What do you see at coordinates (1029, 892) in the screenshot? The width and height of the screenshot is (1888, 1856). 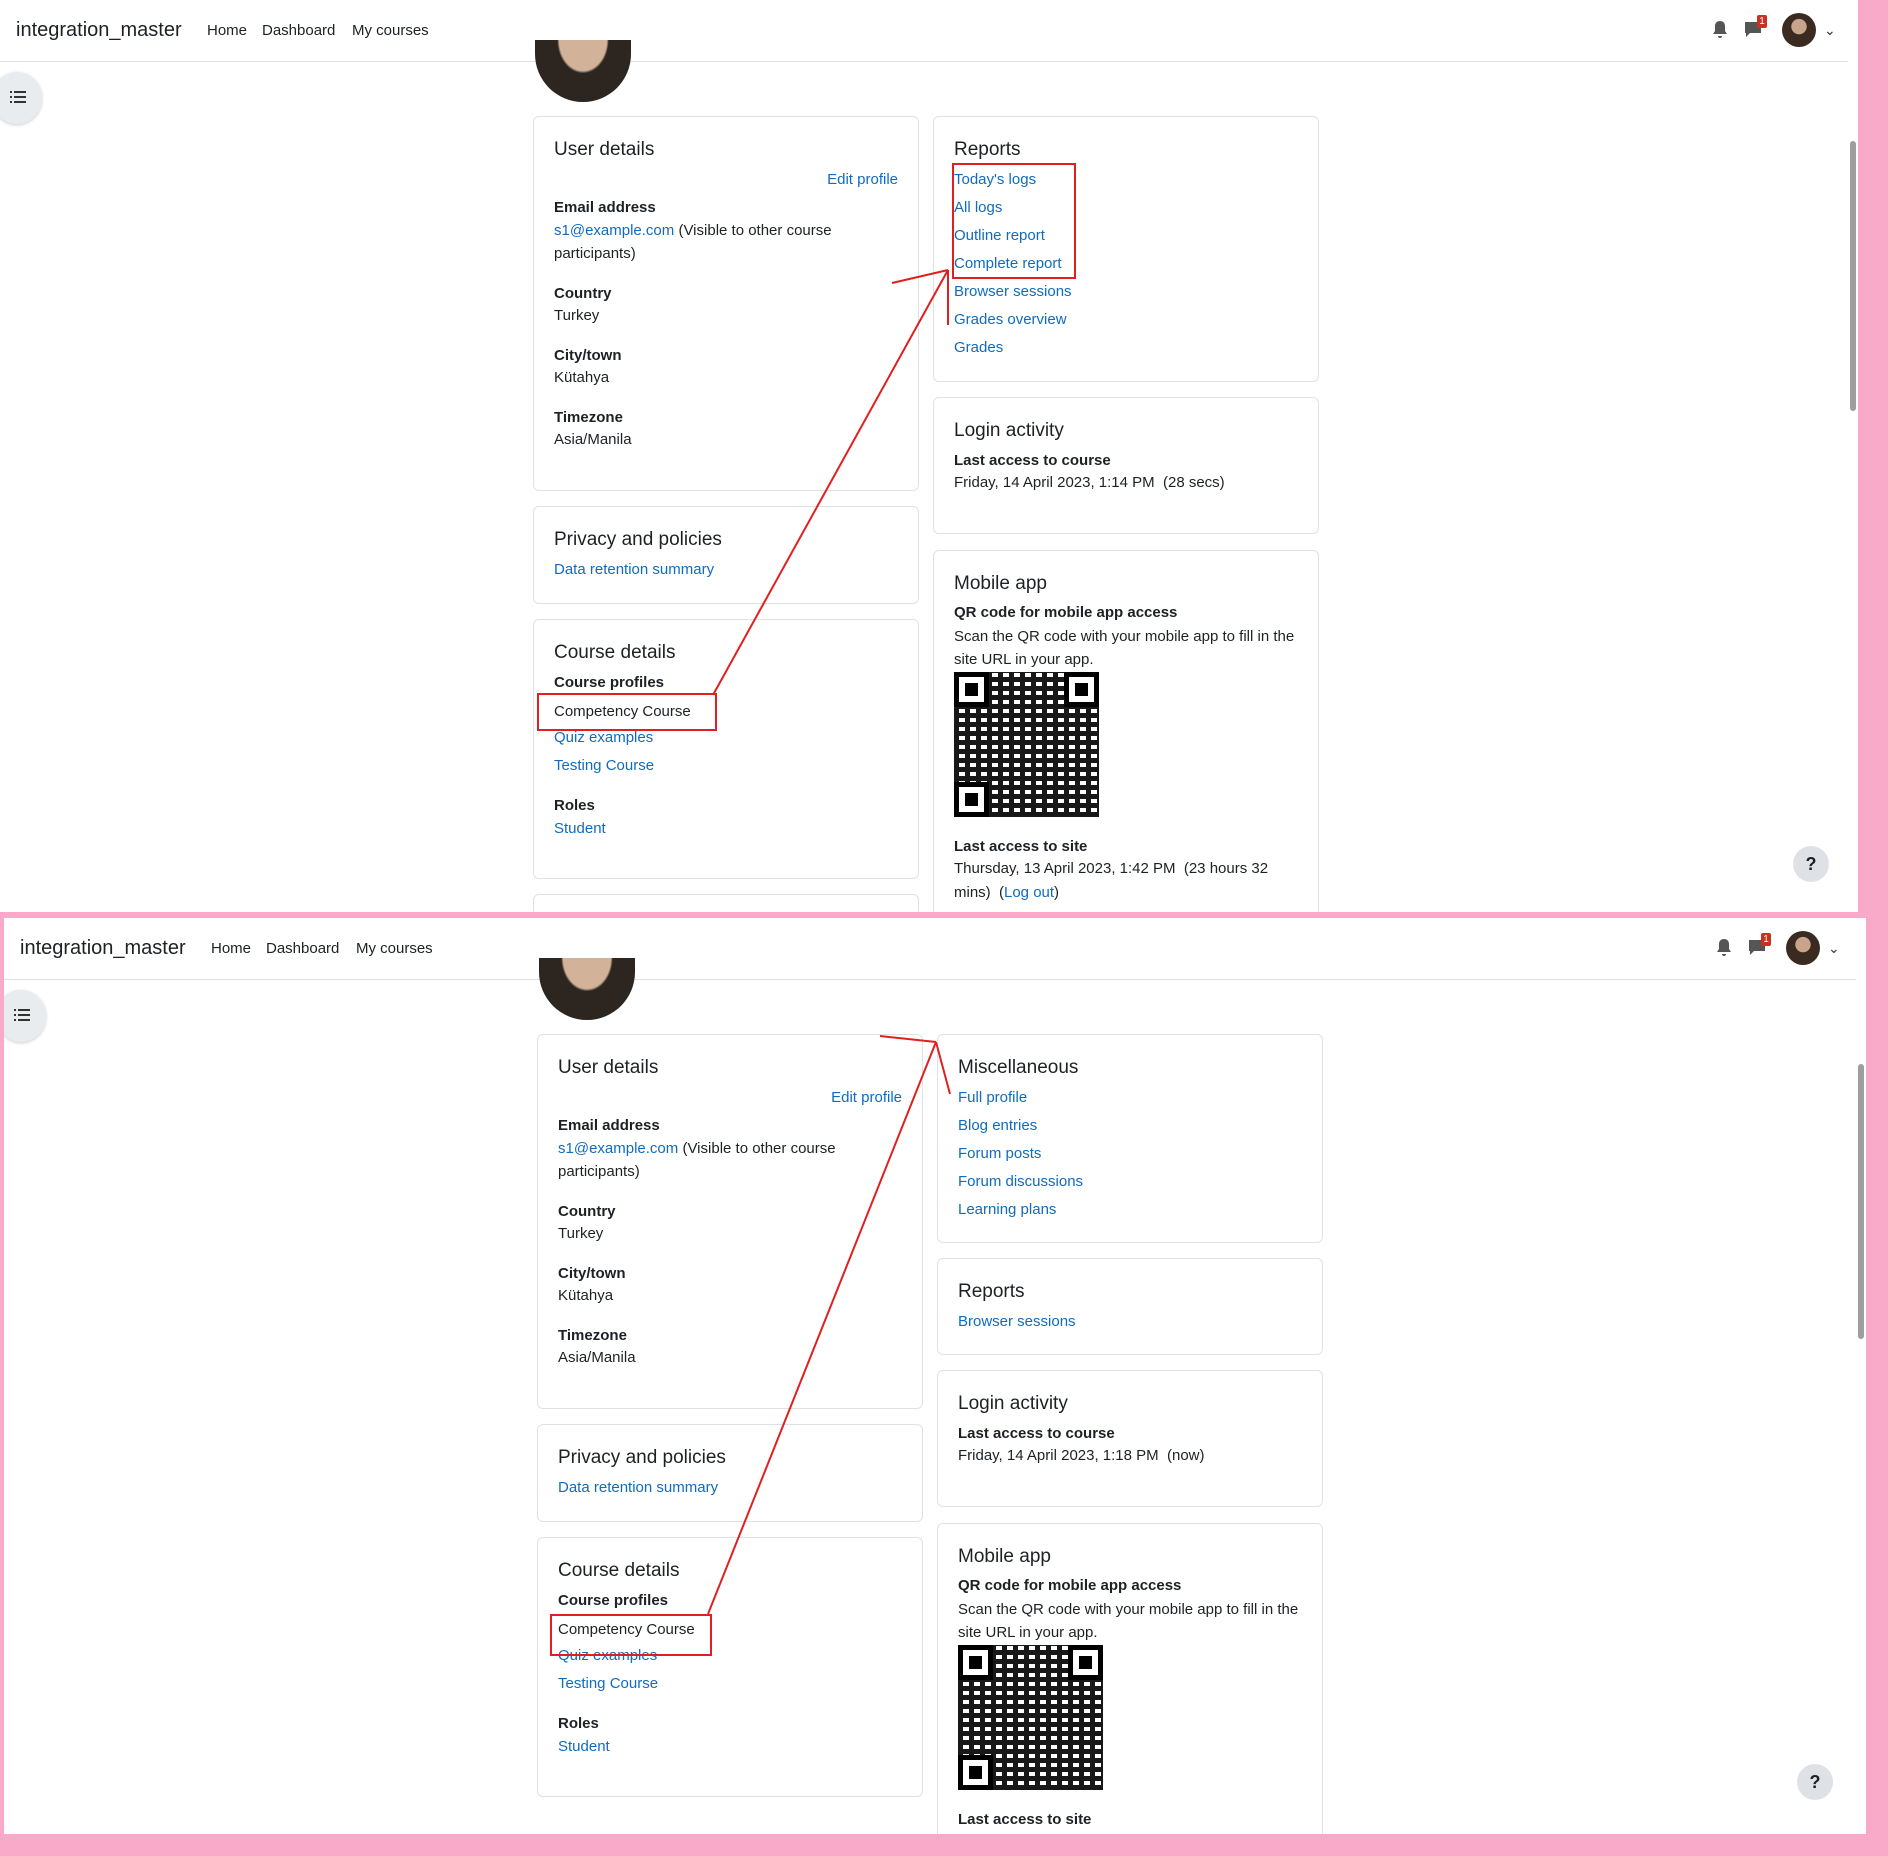 I see `logout-link: Log out` at bounding box center [1029, 892].